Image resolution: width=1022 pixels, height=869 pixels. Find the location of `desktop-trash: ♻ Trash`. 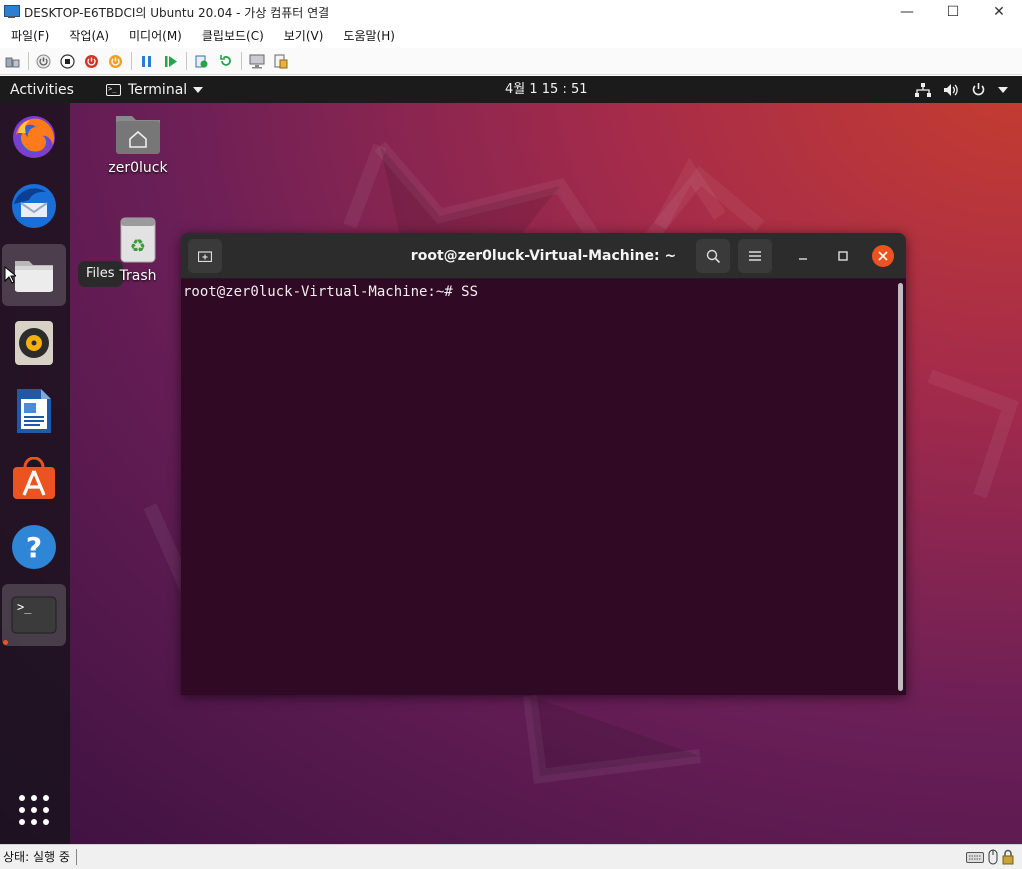

desktop-trash: ♻ Trash is located at coordinates (138, 250).